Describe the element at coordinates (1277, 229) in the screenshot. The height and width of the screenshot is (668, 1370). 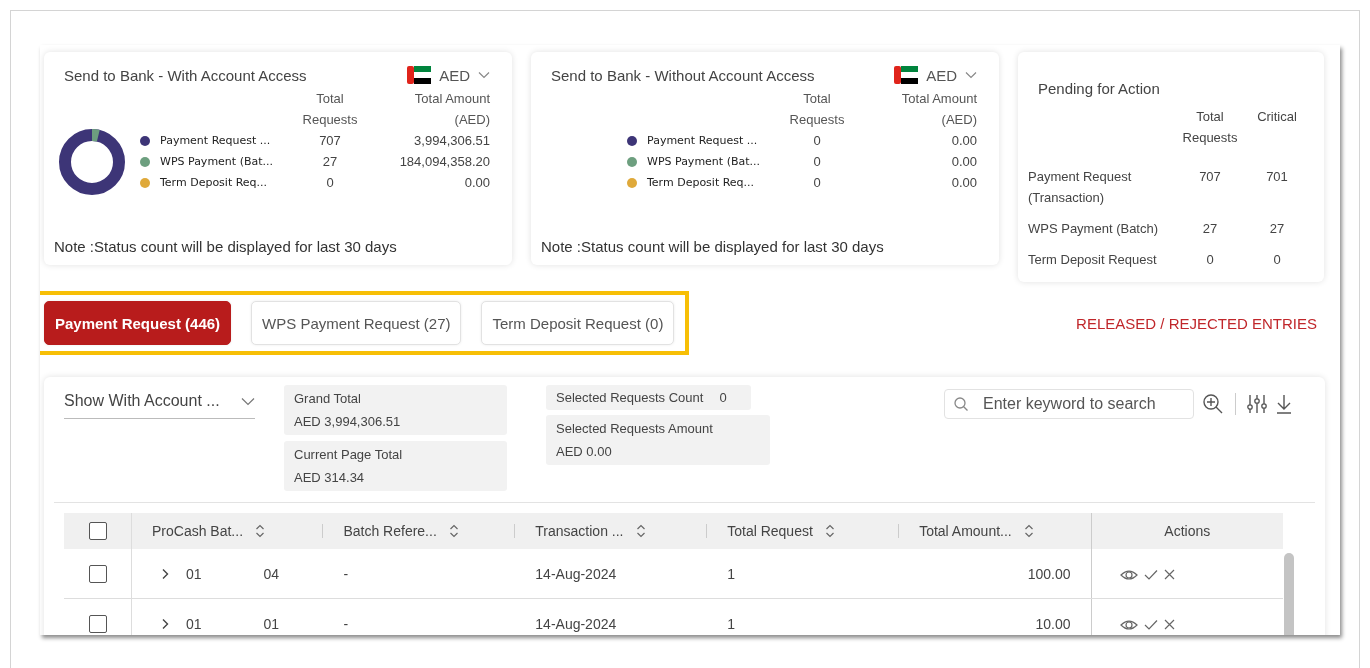
I see `critical-count: 27` at that location.